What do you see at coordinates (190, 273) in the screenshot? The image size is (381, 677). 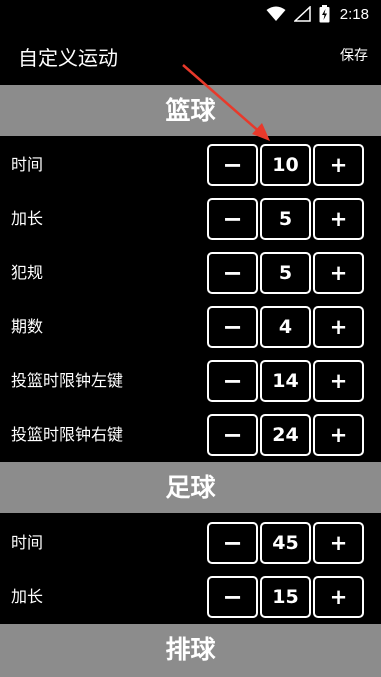 I see `setting-row: 犯规 − 5 +` at bounding box center [190, 273].